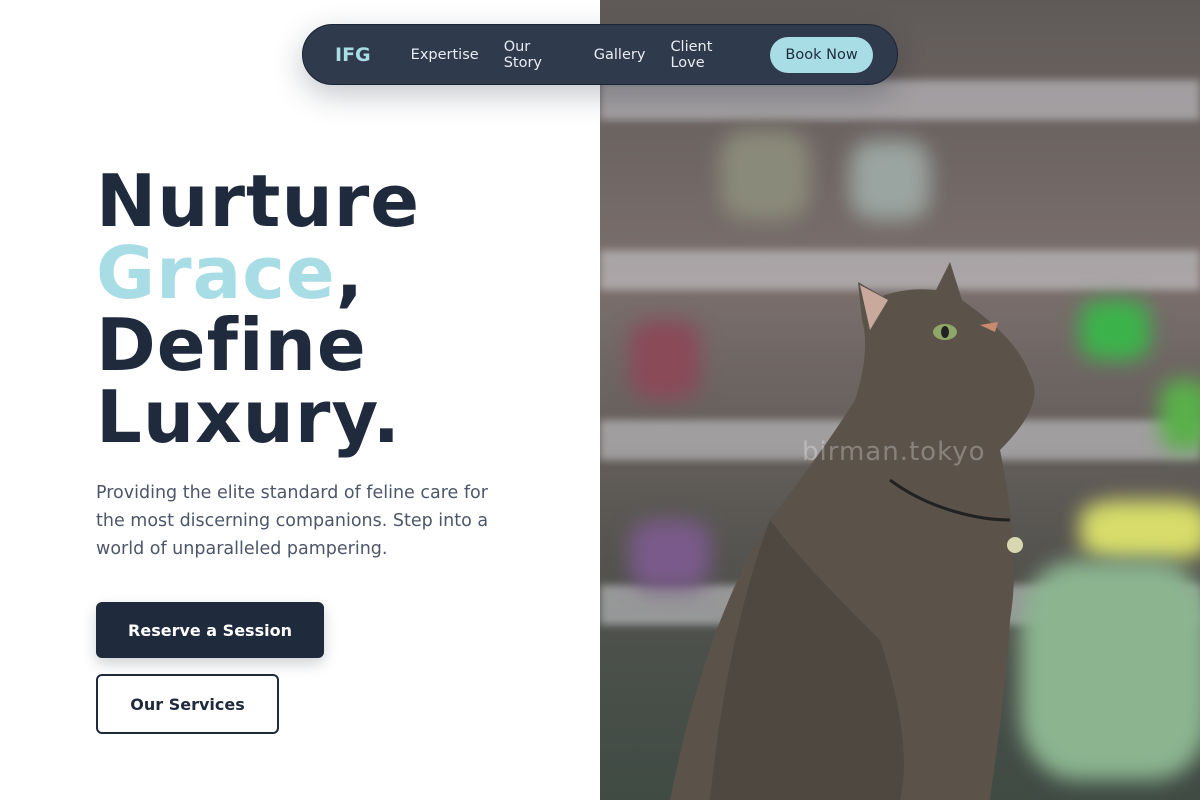  Describe the element at coordinates (445, 55) in the screenshot. I see `nav-link-expertise: Expertise` at that location.